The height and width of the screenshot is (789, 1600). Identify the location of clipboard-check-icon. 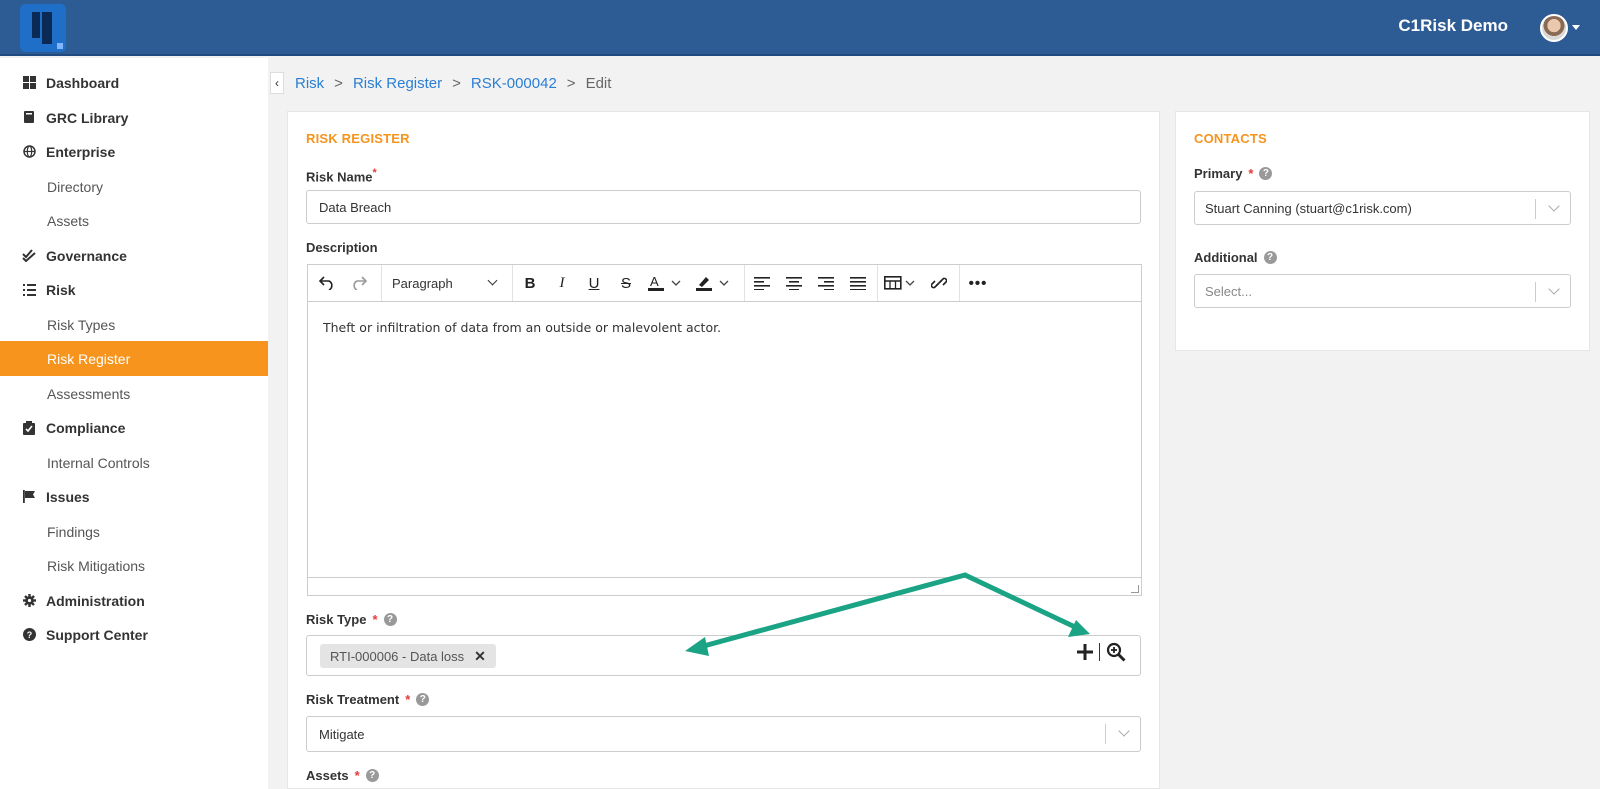
(29, 427).